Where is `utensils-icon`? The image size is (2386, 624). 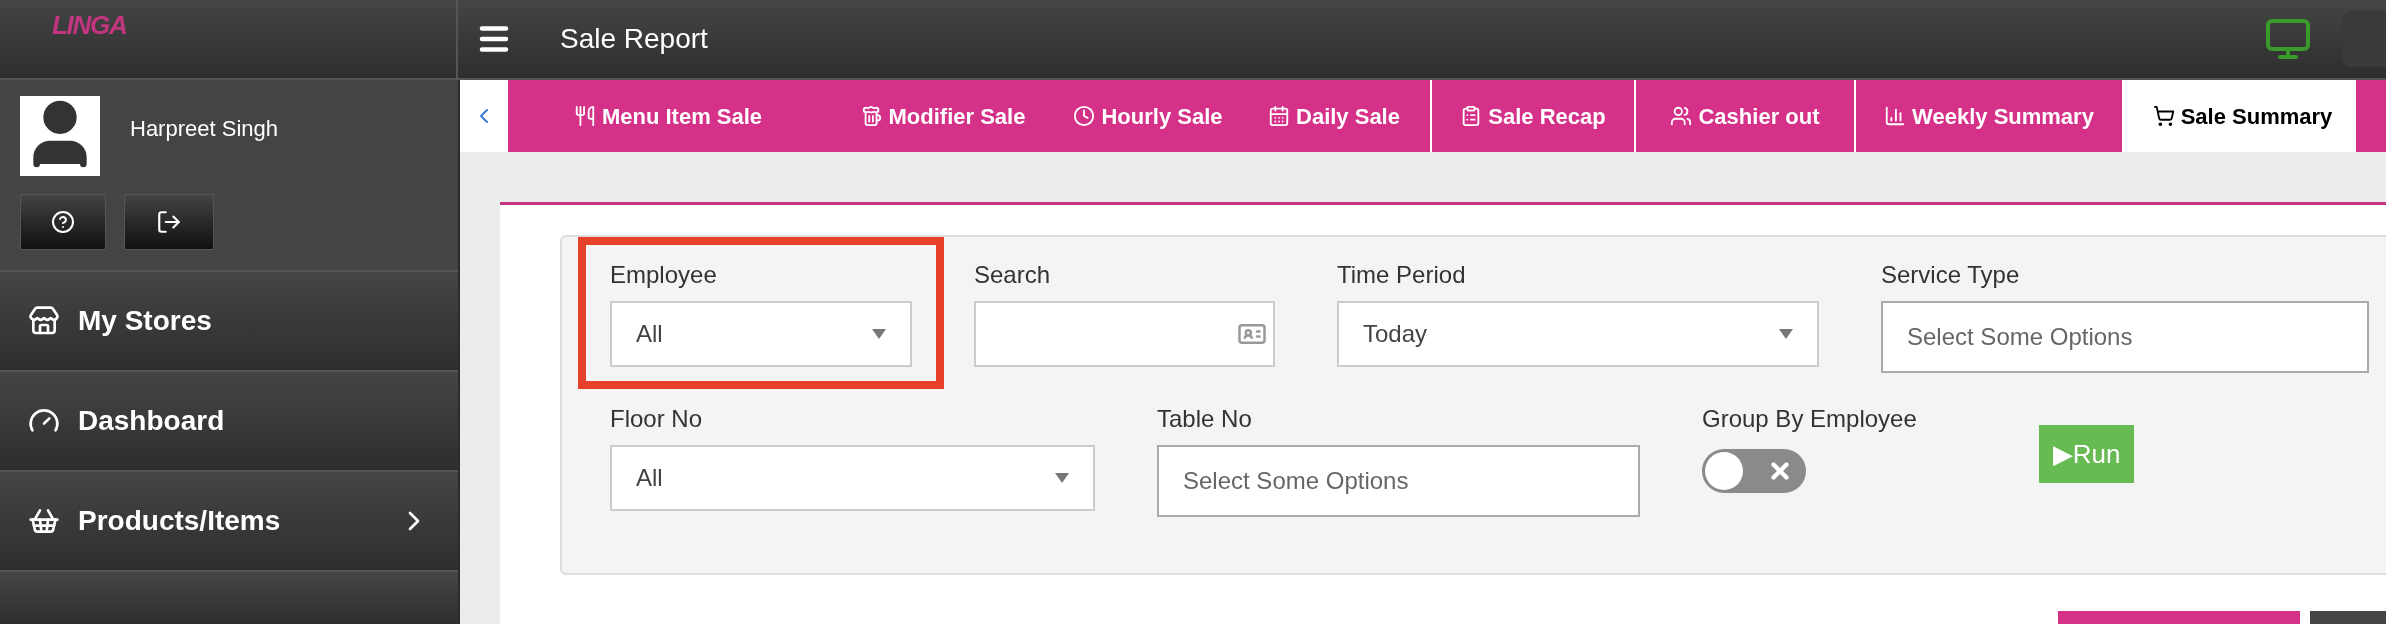 utensils-icon is located at coordinates (584, 116).